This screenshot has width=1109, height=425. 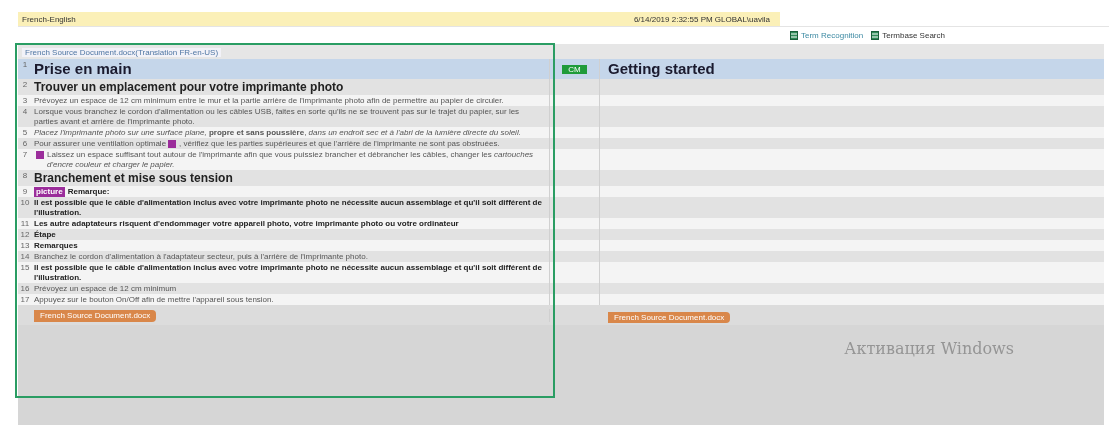 What do you see at coordinates (122, 52) in the screenshot?
I see `document-tag: French Source Document.docx(Translation FR-en-US)` at bounding box center [122, 52].